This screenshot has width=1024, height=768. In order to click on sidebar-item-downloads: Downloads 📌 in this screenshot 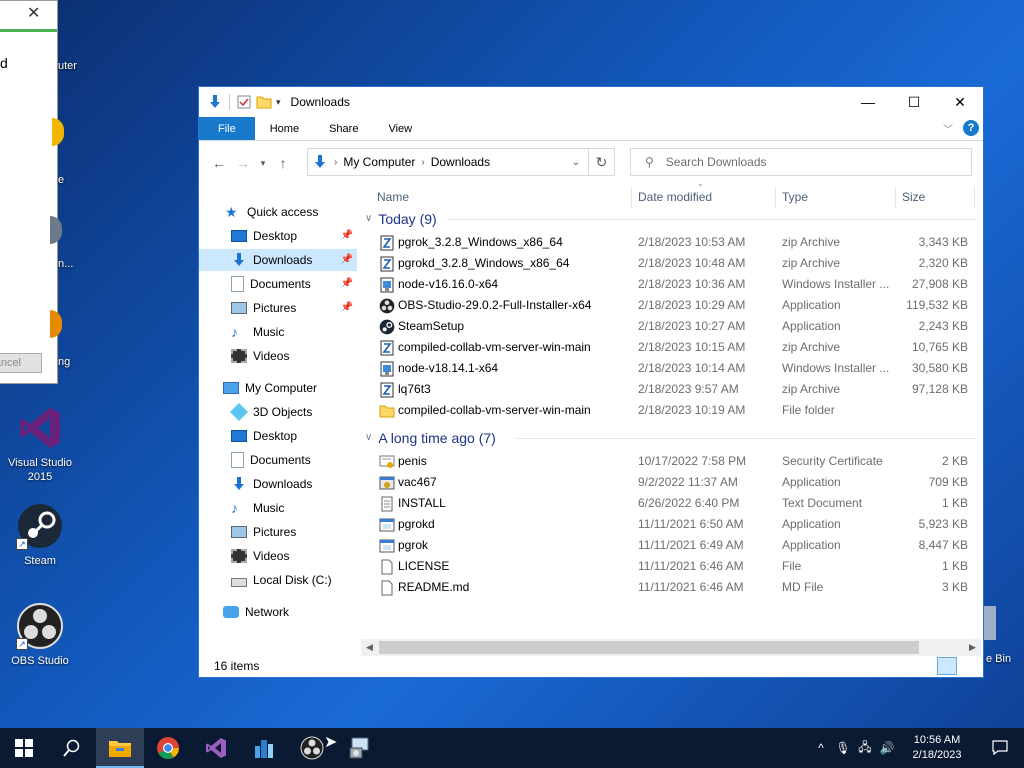, I will do `click(278, 260)`.